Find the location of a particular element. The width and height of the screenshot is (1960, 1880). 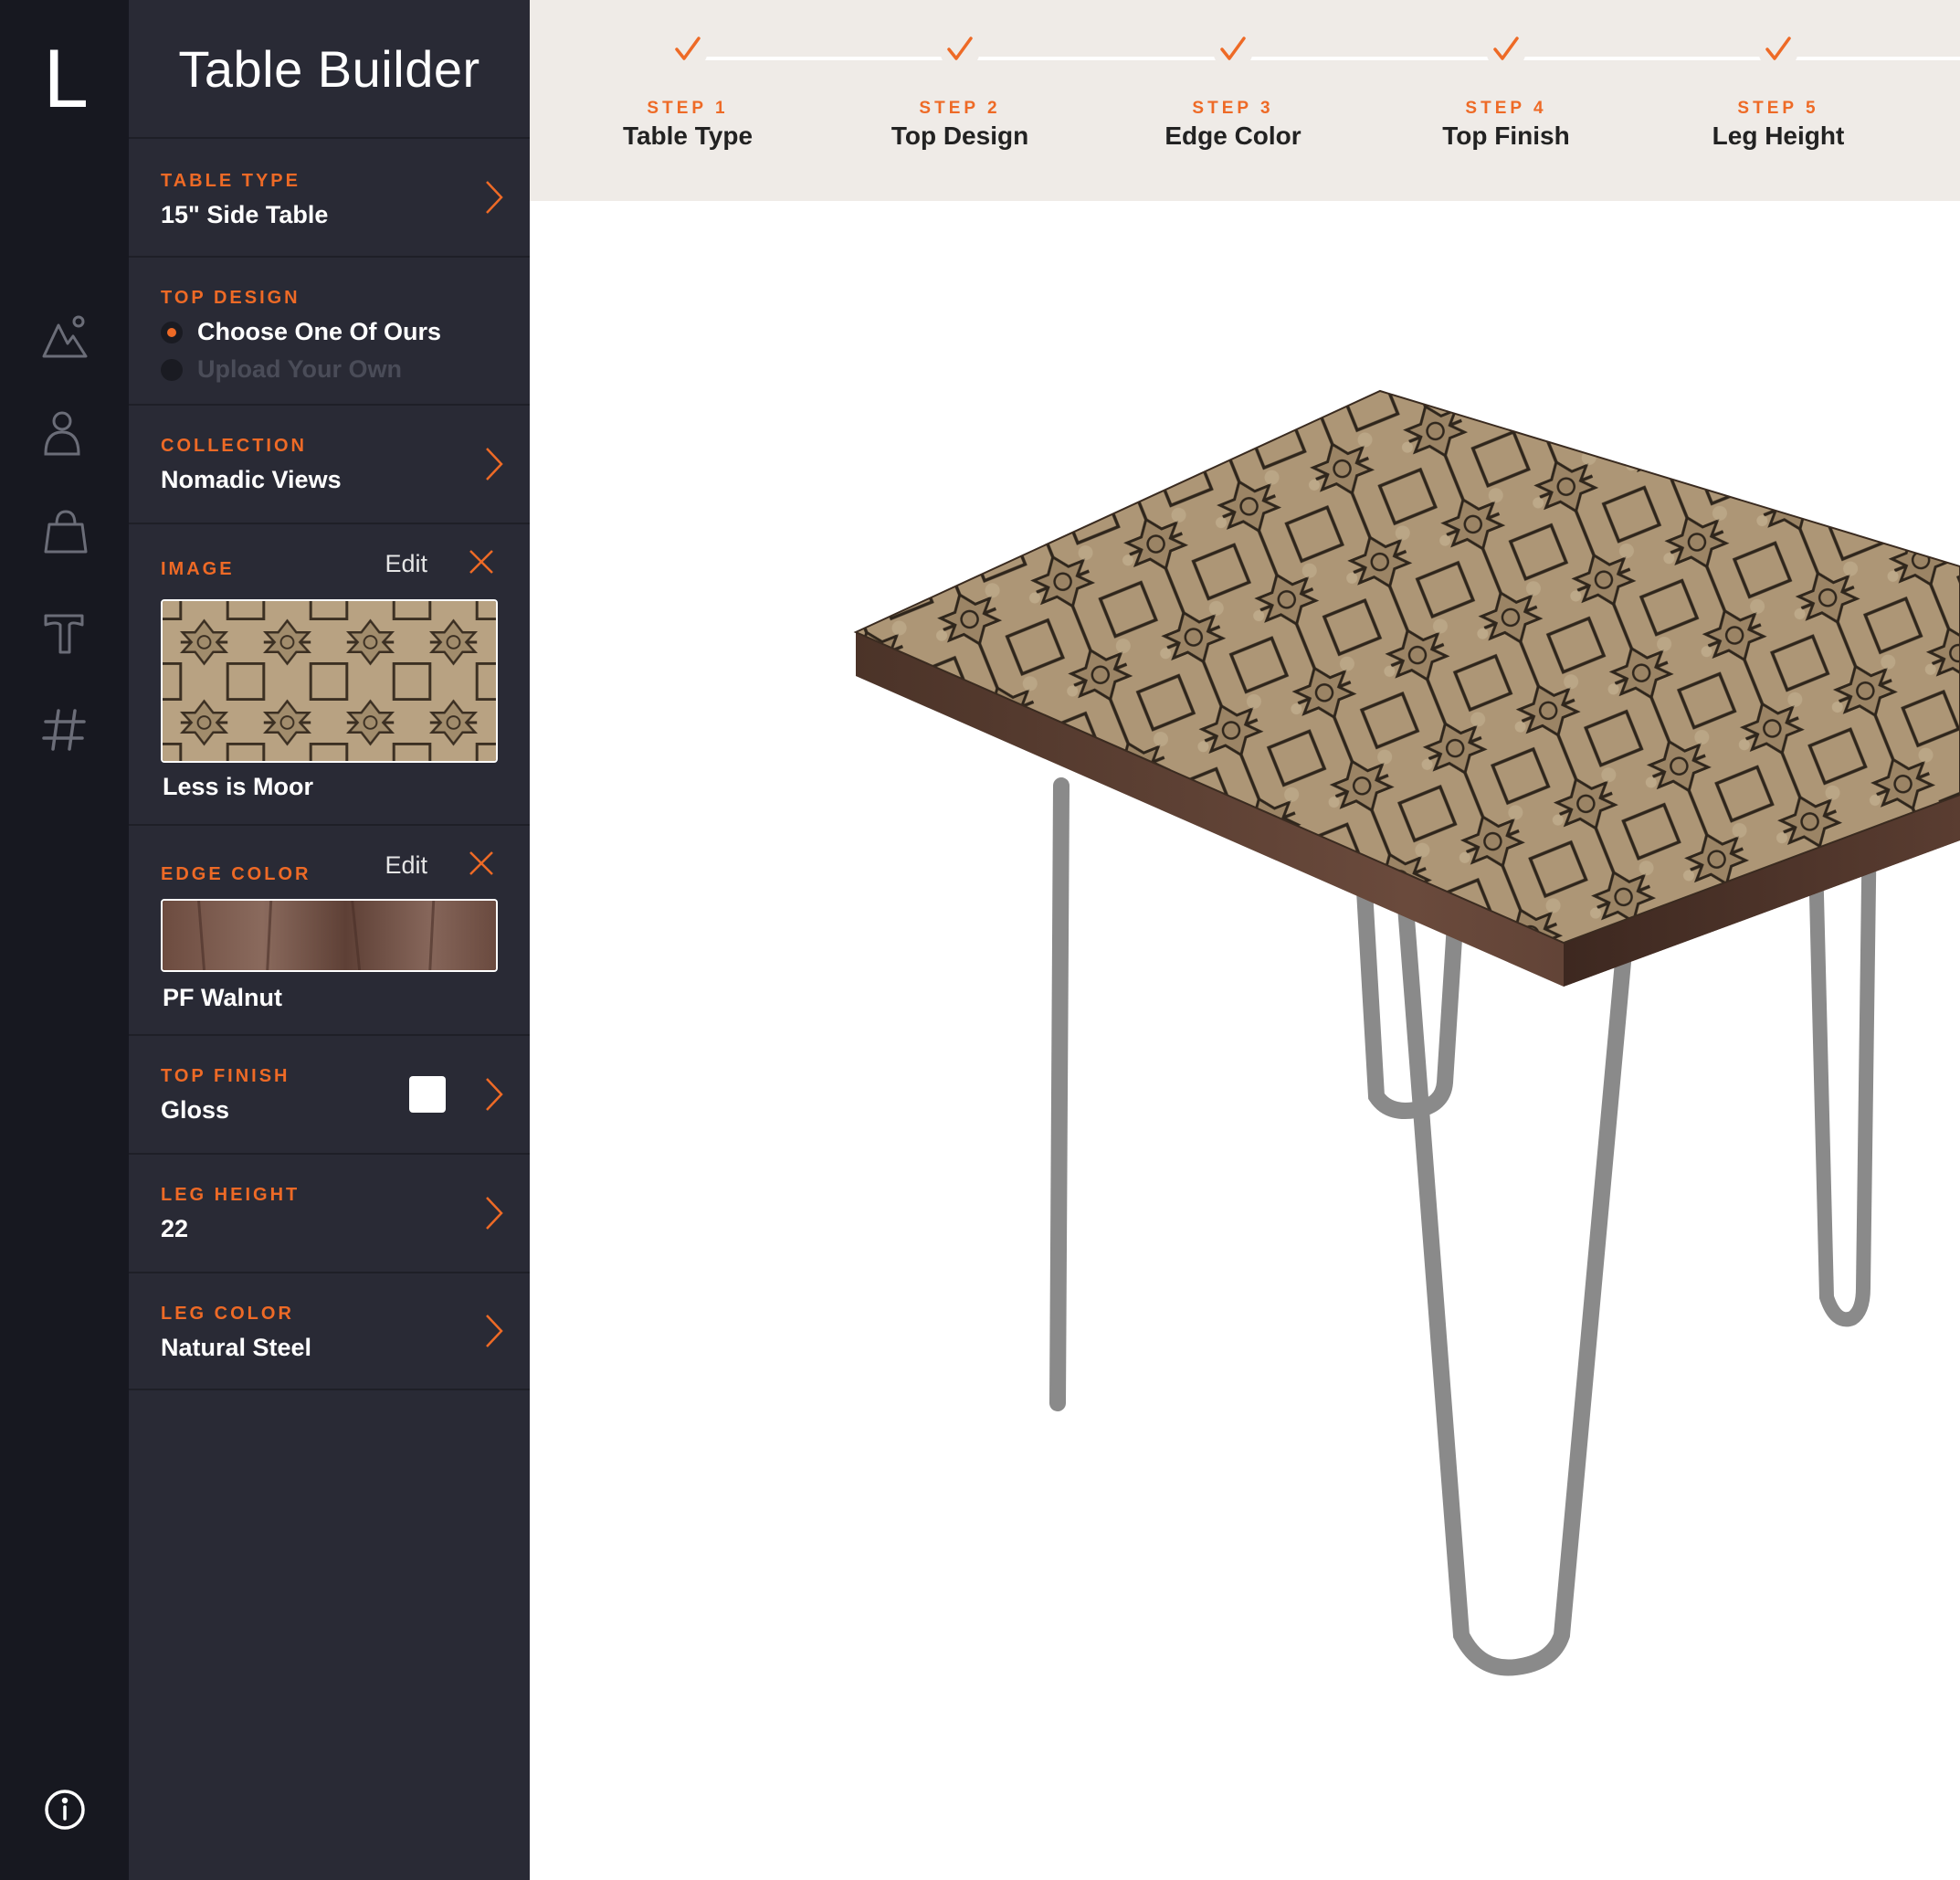

leg-color-value: Natural Steel is located at coordinates (236, 1347).